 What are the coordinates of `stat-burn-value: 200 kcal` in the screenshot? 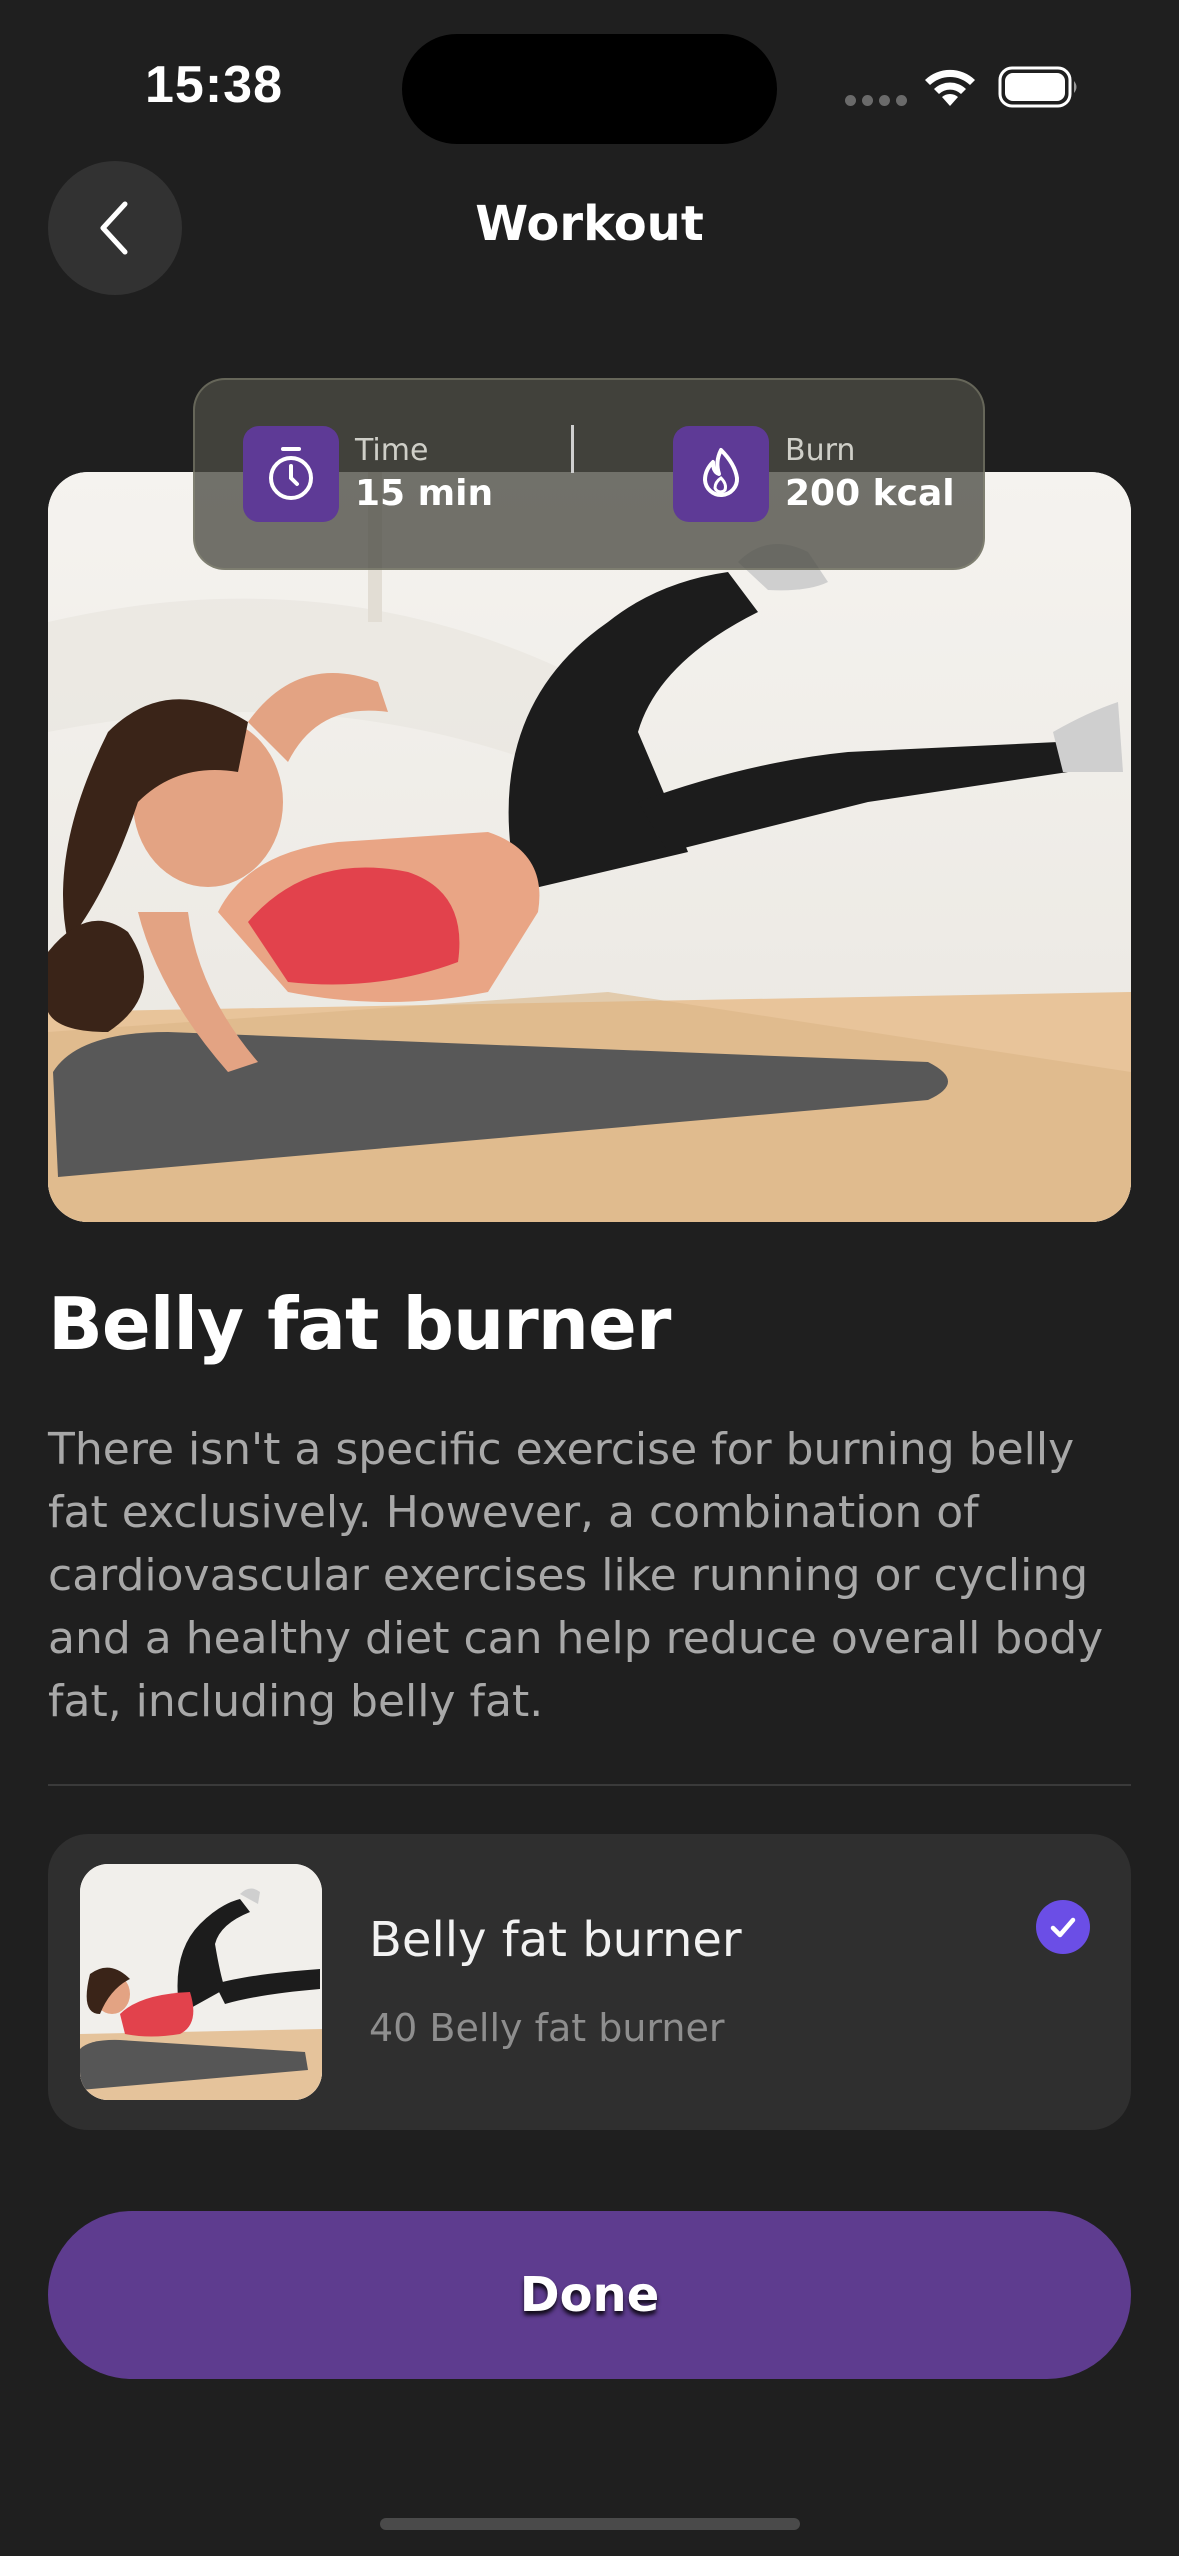 It's located at (870, 493).